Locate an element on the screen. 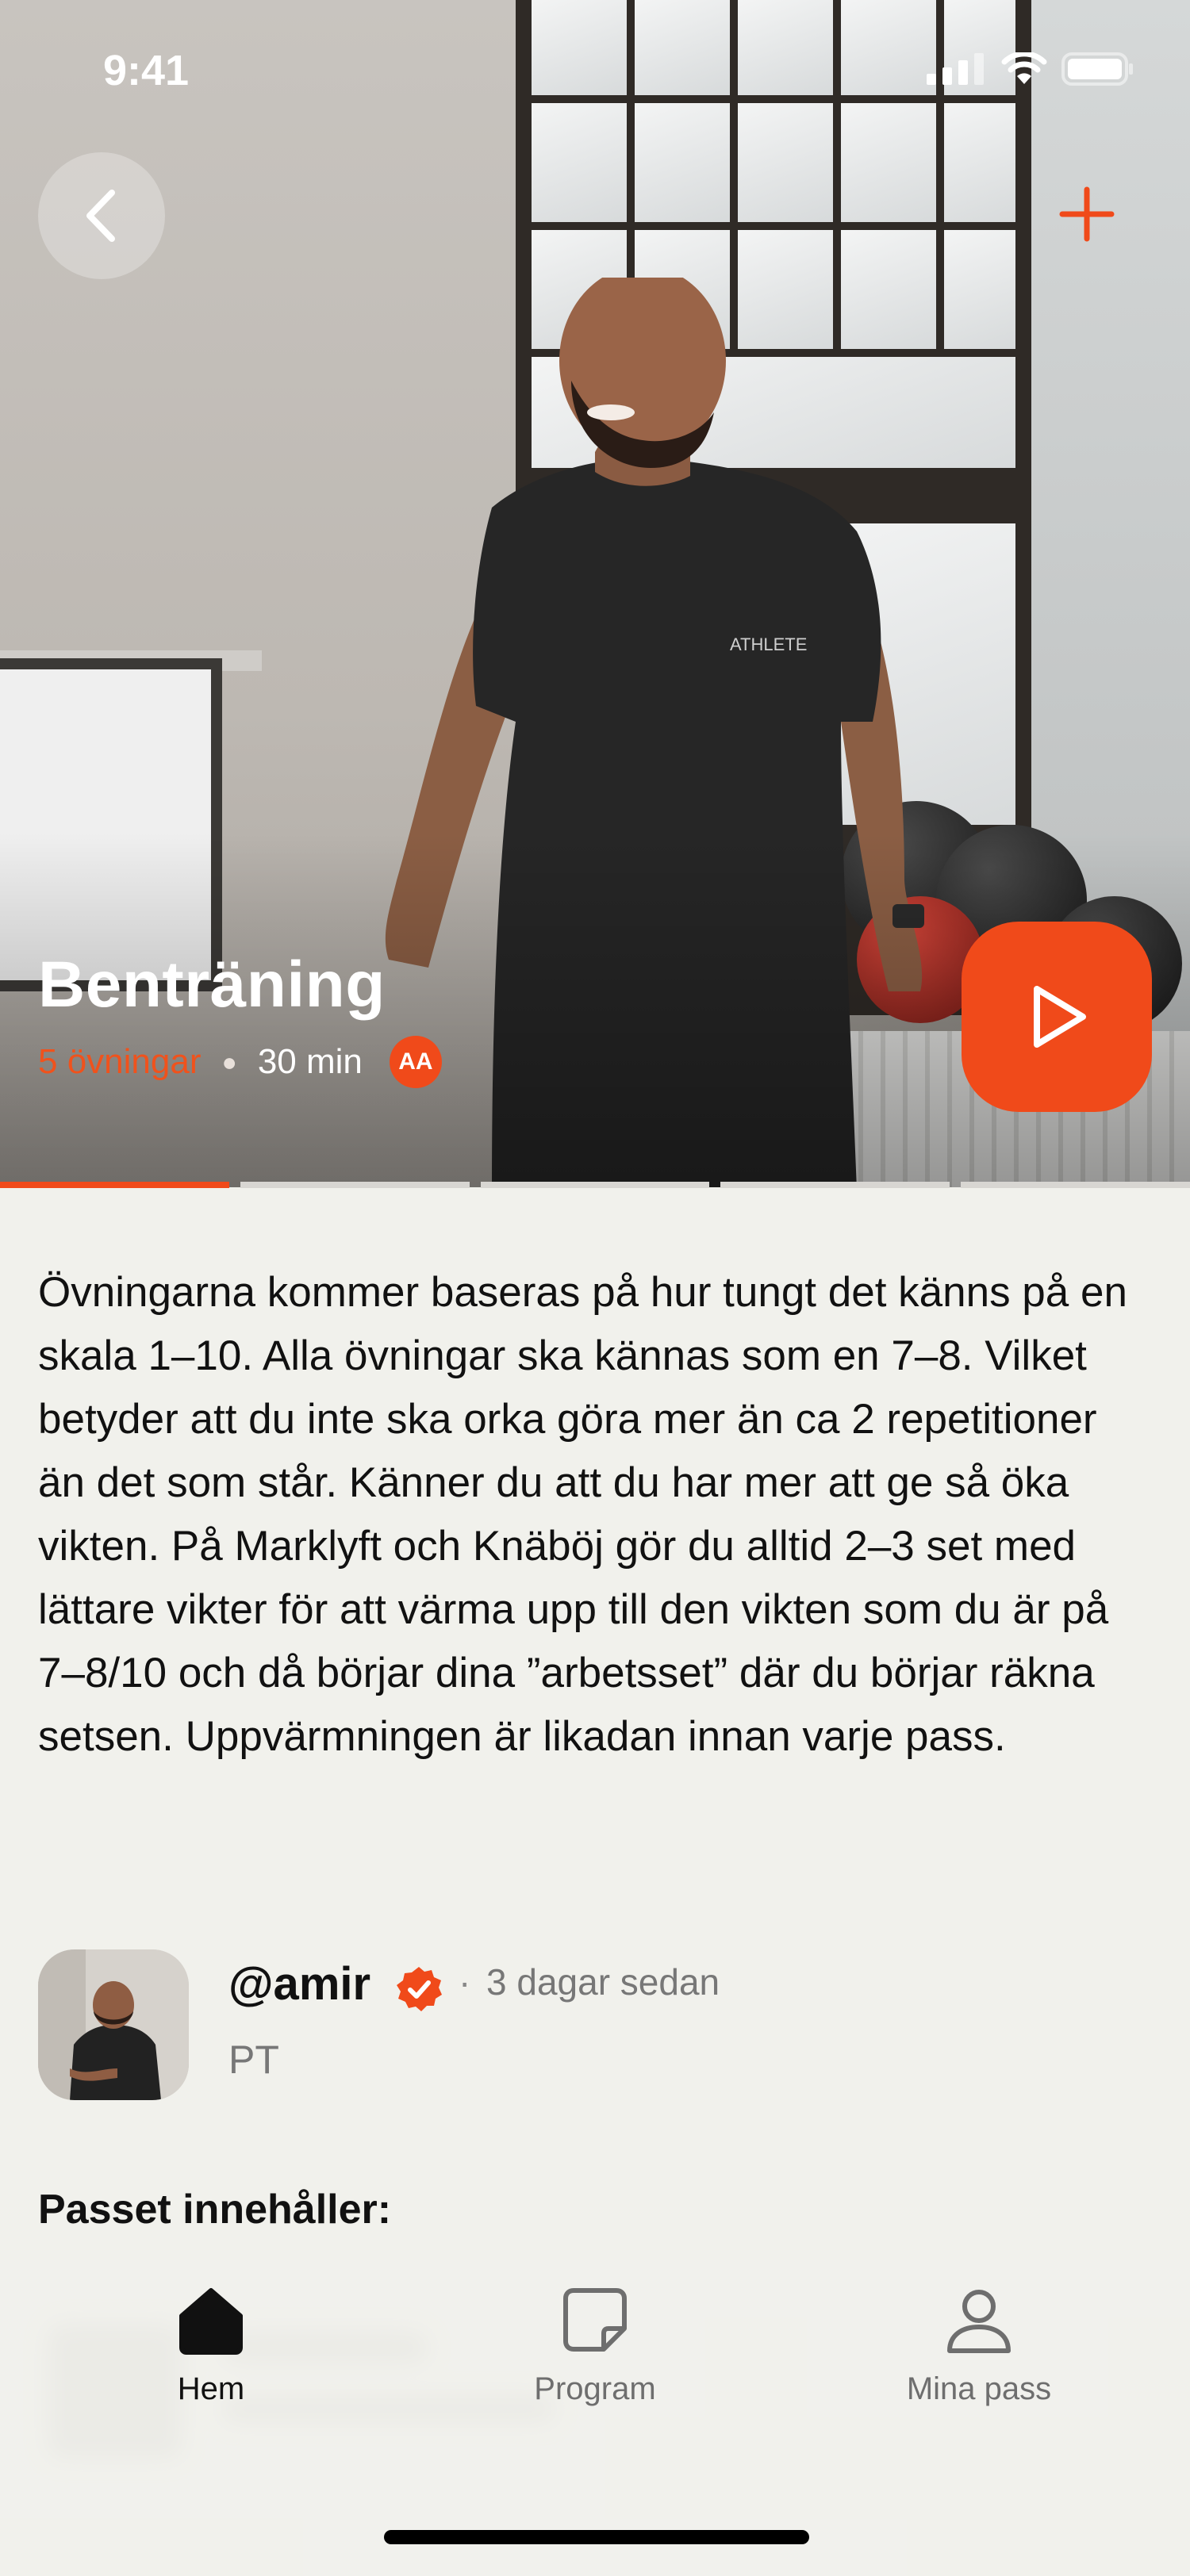 Image resolution: width=1190 pixels, height=2576 pixels. battery-icon is located at coordinates (1097, 69).